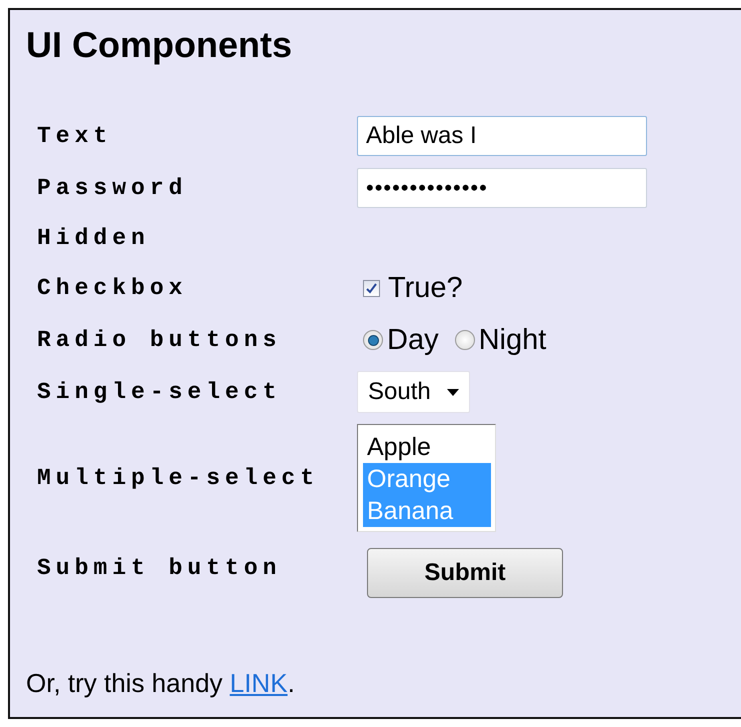  I want to click on checkbox, so click(371, 288).